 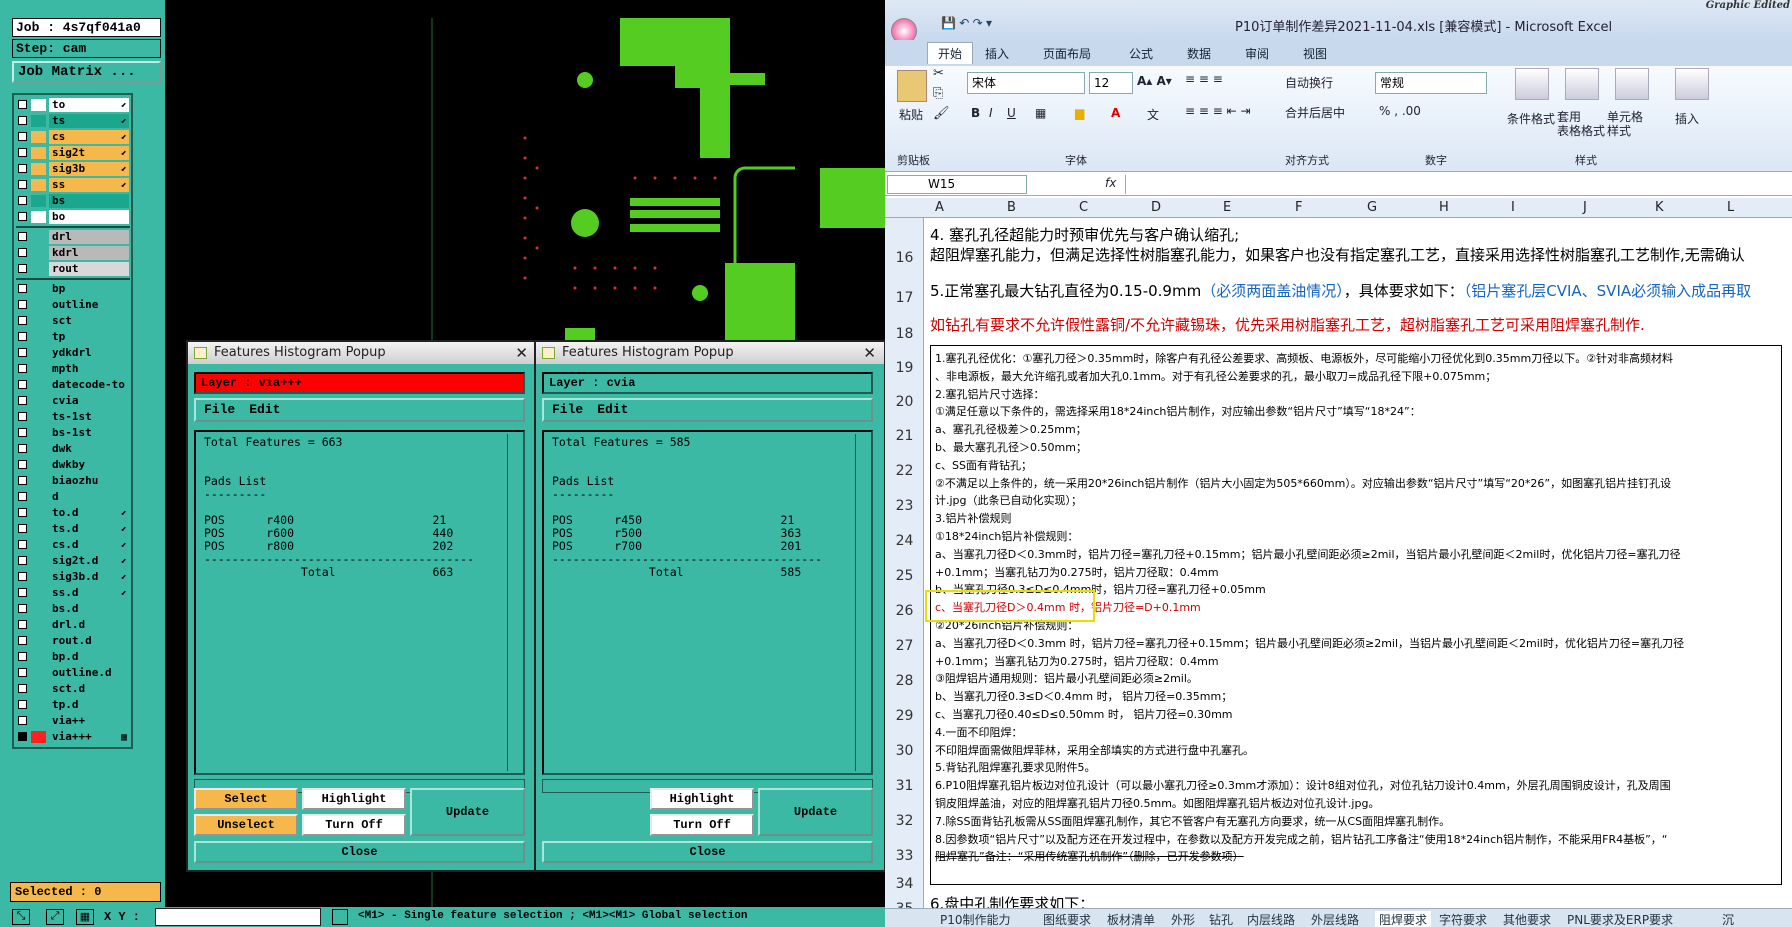 What do you see at coordinates (904, 368) in the screenshot?
I see `row-header: 19` at bounding box center [904, 368].